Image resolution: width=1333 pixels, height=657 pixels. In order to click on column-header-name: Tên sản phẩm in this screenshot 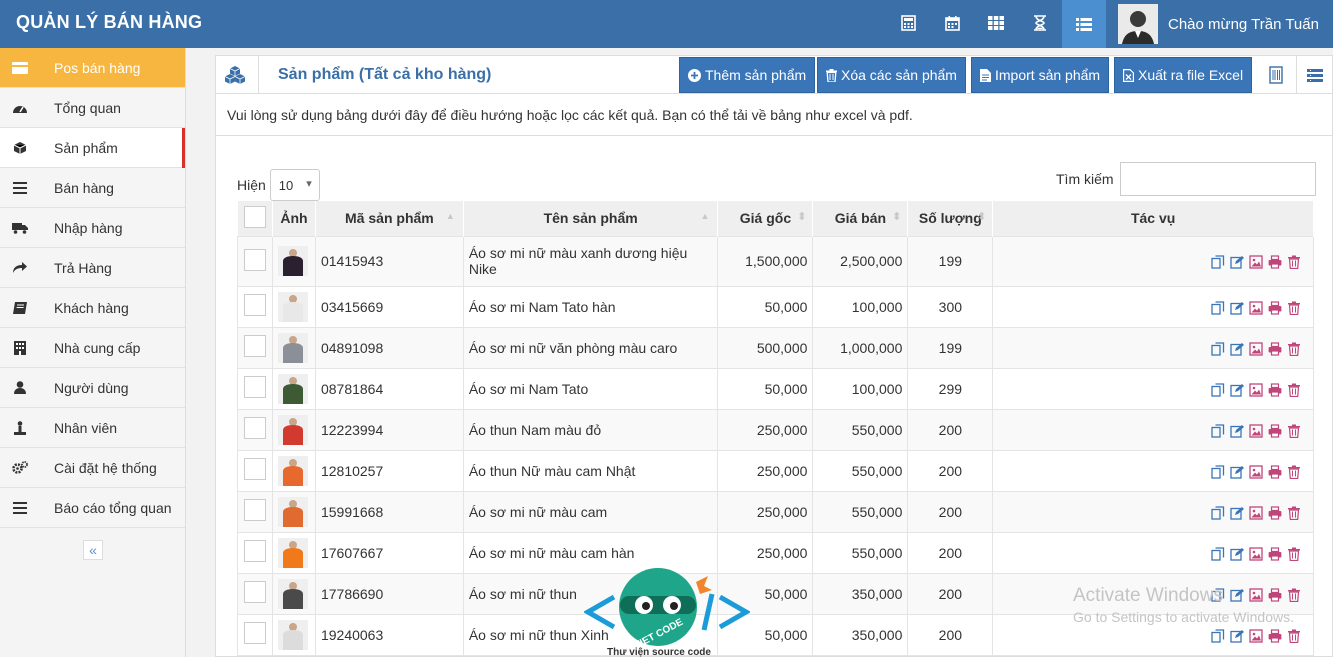, I will do `click(591, 218)`.